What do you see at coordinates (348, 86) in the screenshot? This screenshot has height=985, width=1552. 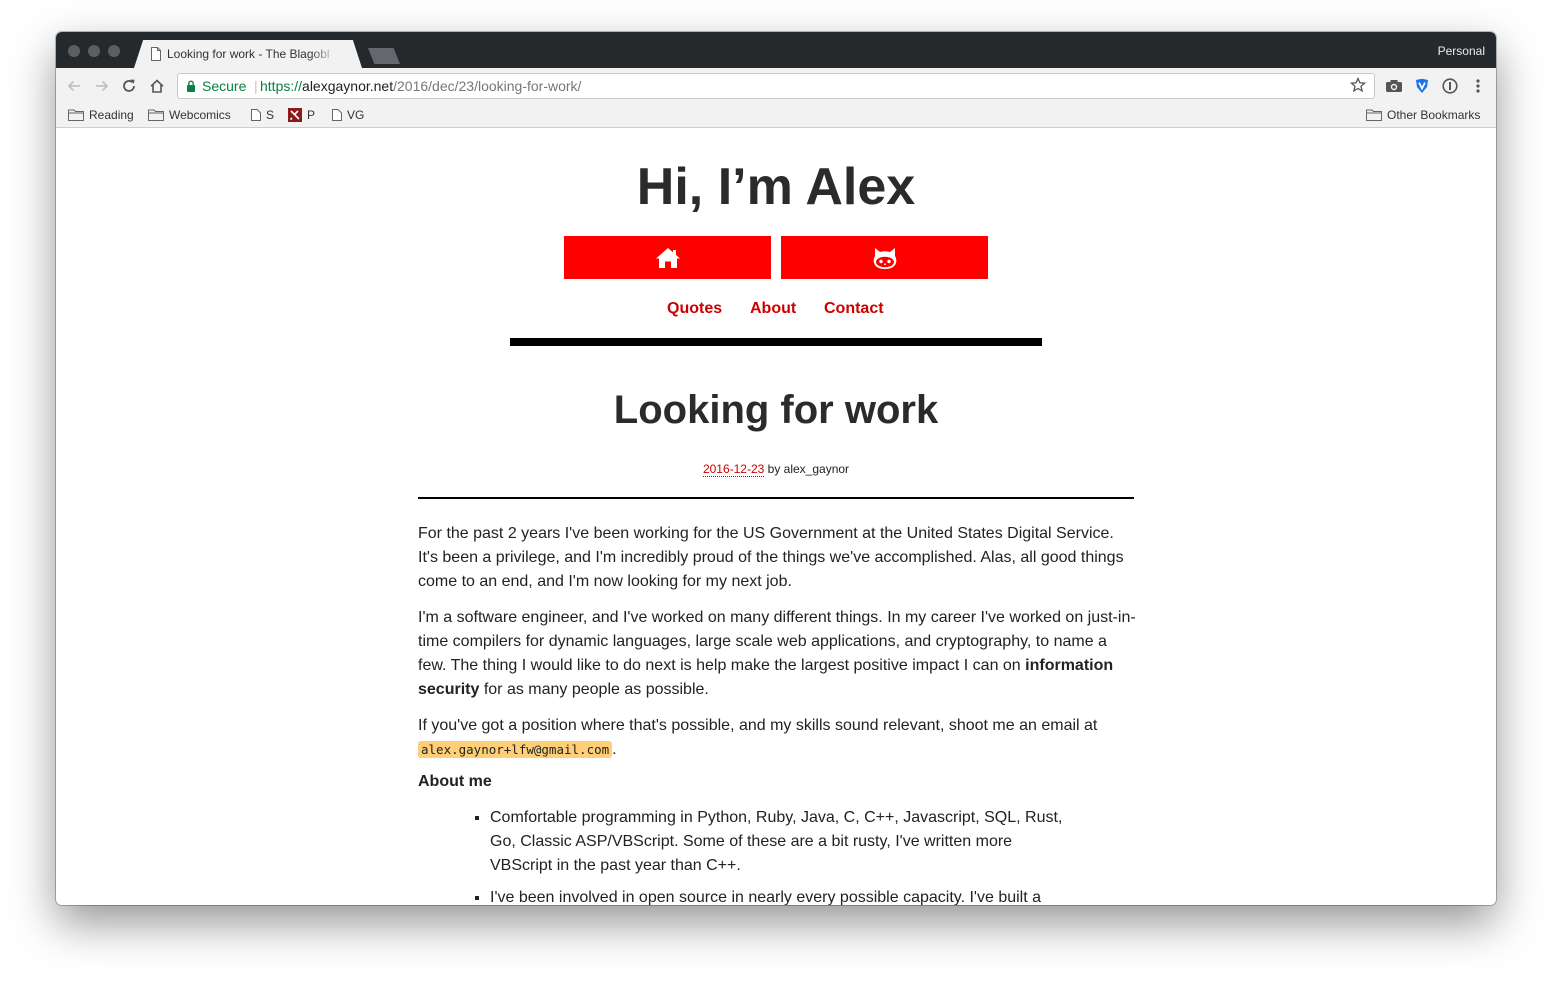 I see `url-host: alexgaynor.net` at bounding box center [348, 86].